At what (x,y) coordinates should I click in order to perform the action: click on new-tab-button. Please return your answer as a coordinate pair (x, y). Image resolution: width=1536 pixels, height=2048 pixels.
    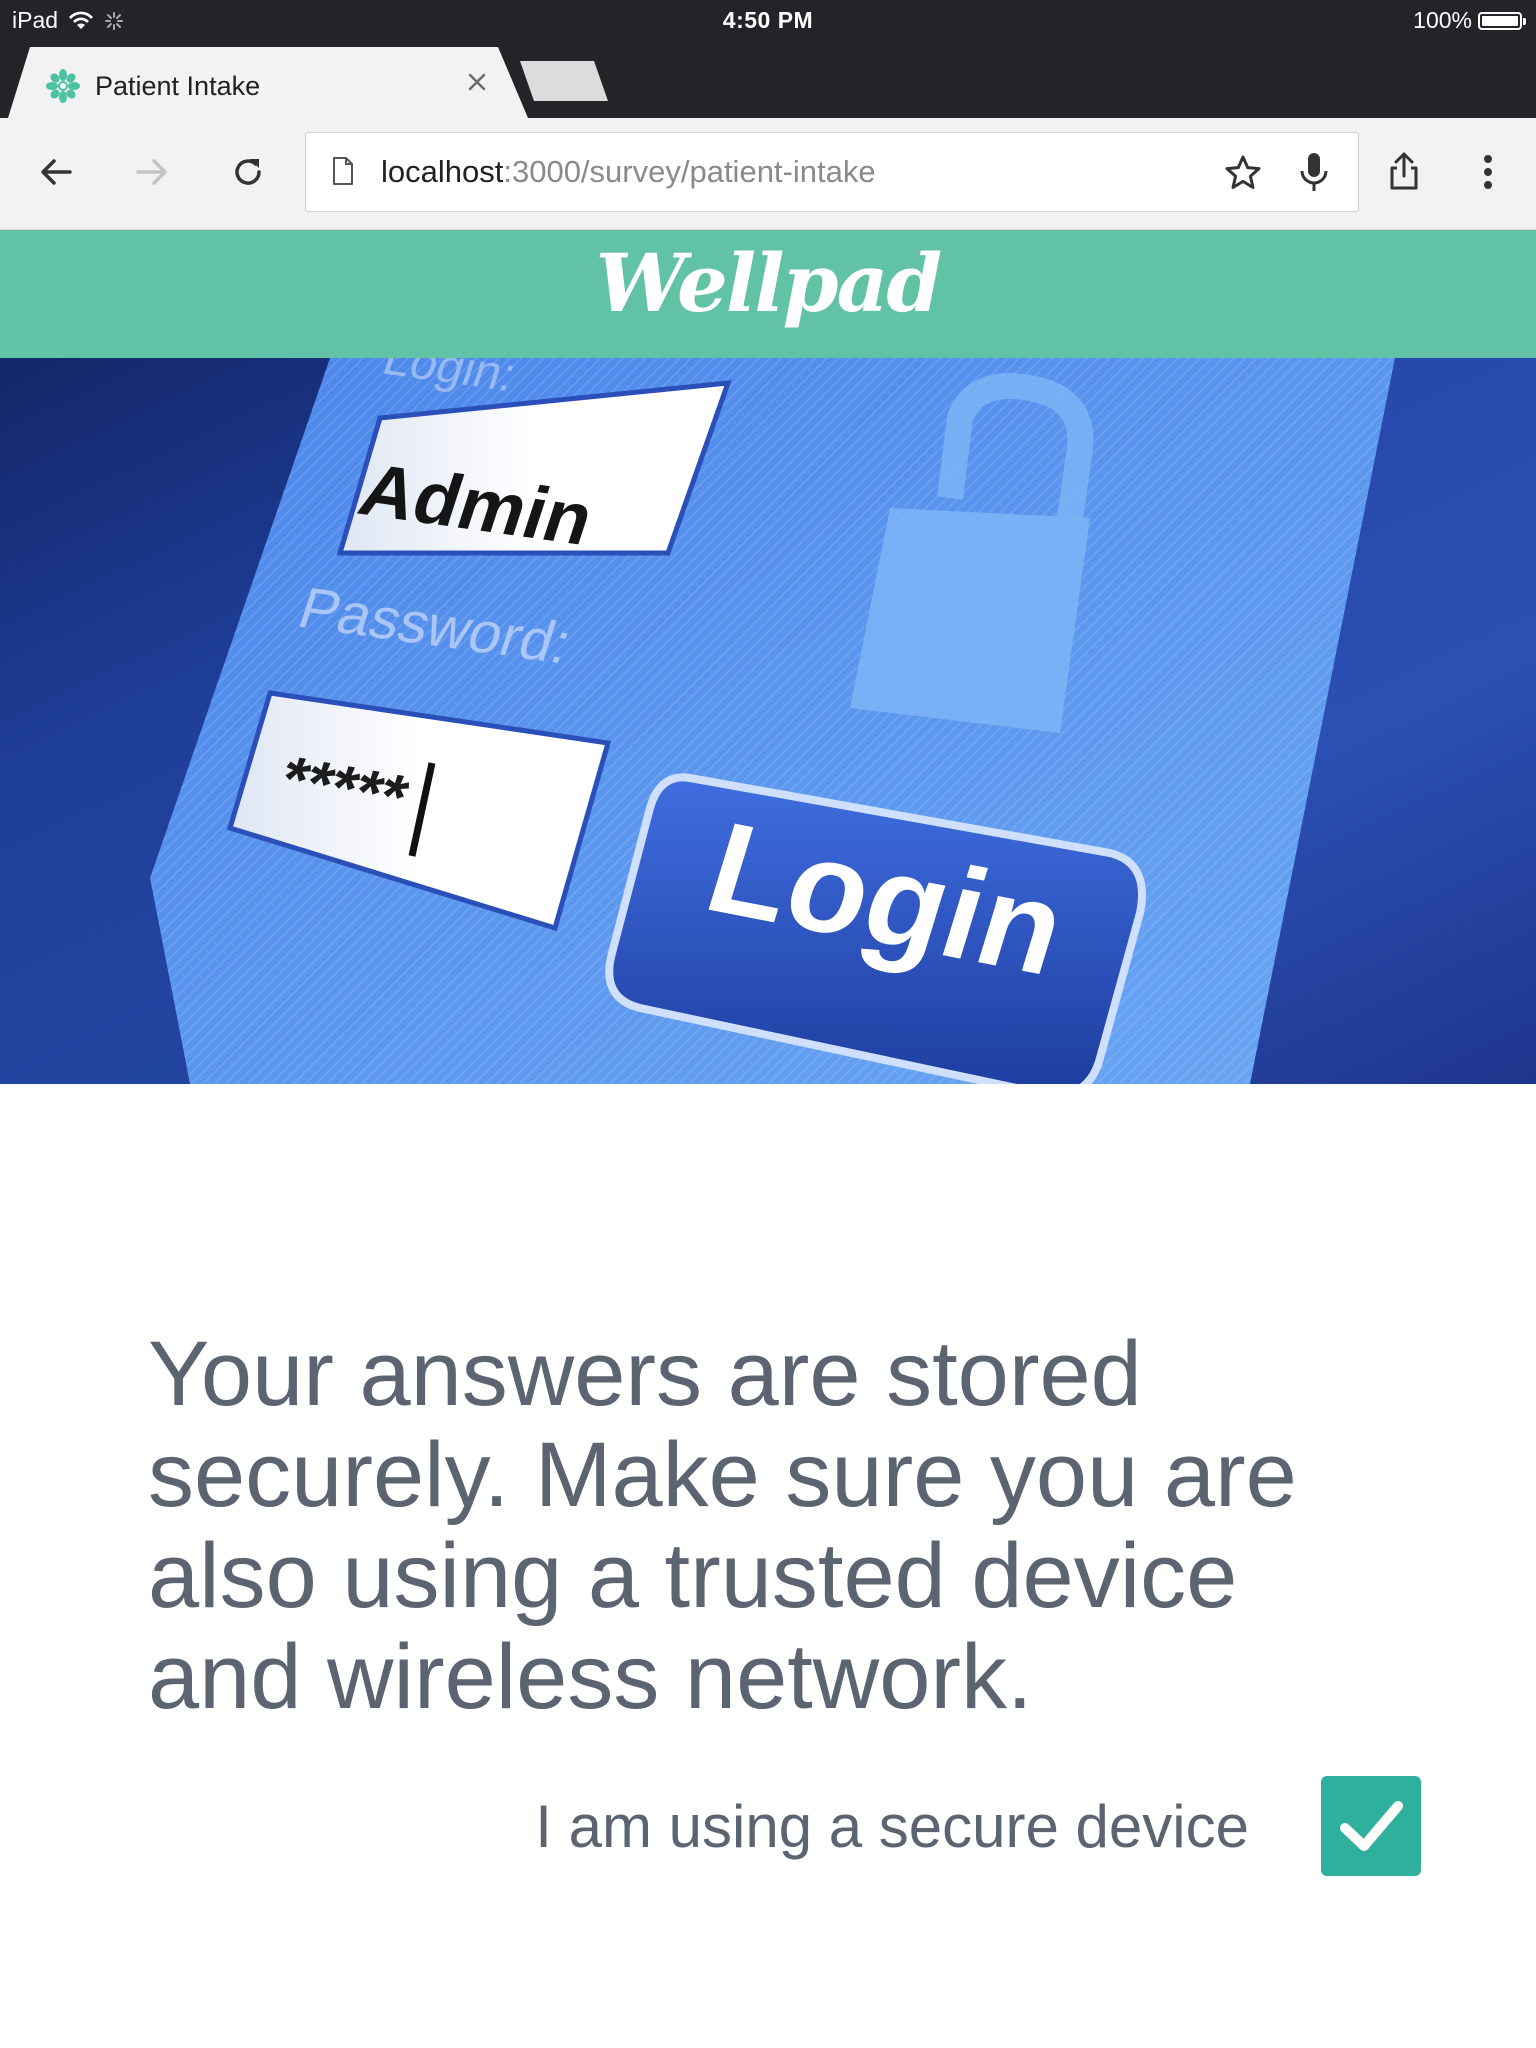
    Looking at the image, I should click on (564, 81).